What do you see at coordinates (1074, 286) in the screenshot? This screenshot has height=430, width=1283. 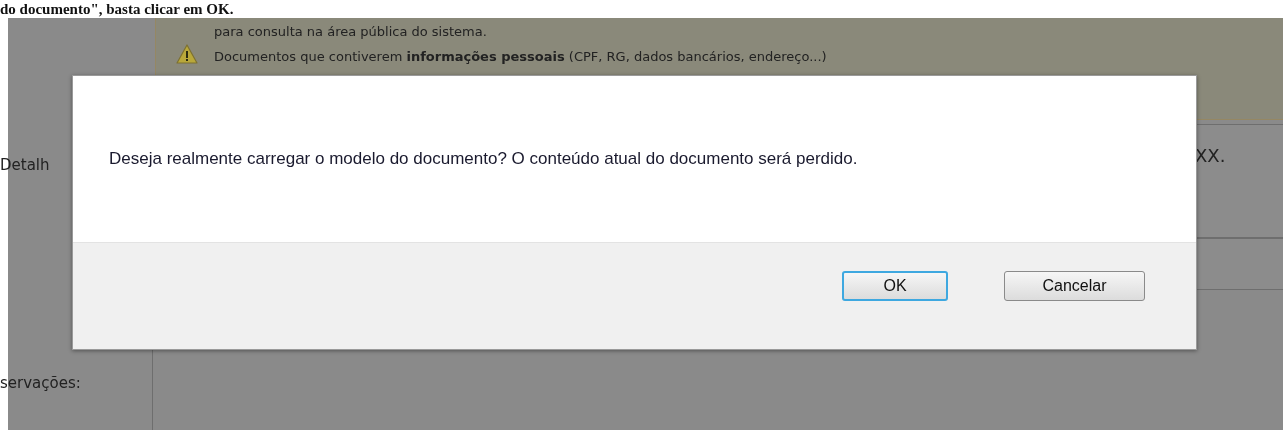 I see `cancel-button: Cancelar` at bounding box center [1074, 286].